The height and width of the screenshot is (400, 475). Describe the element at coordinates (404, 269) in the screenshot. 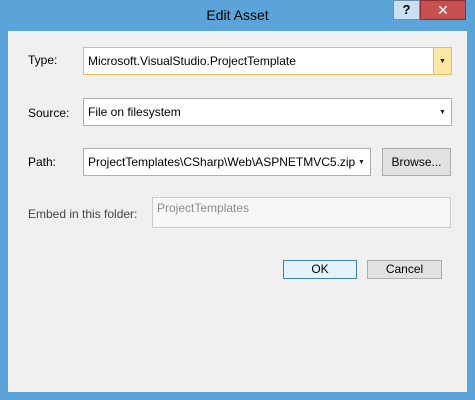

I see `cancel-button: Cancel` at that location.